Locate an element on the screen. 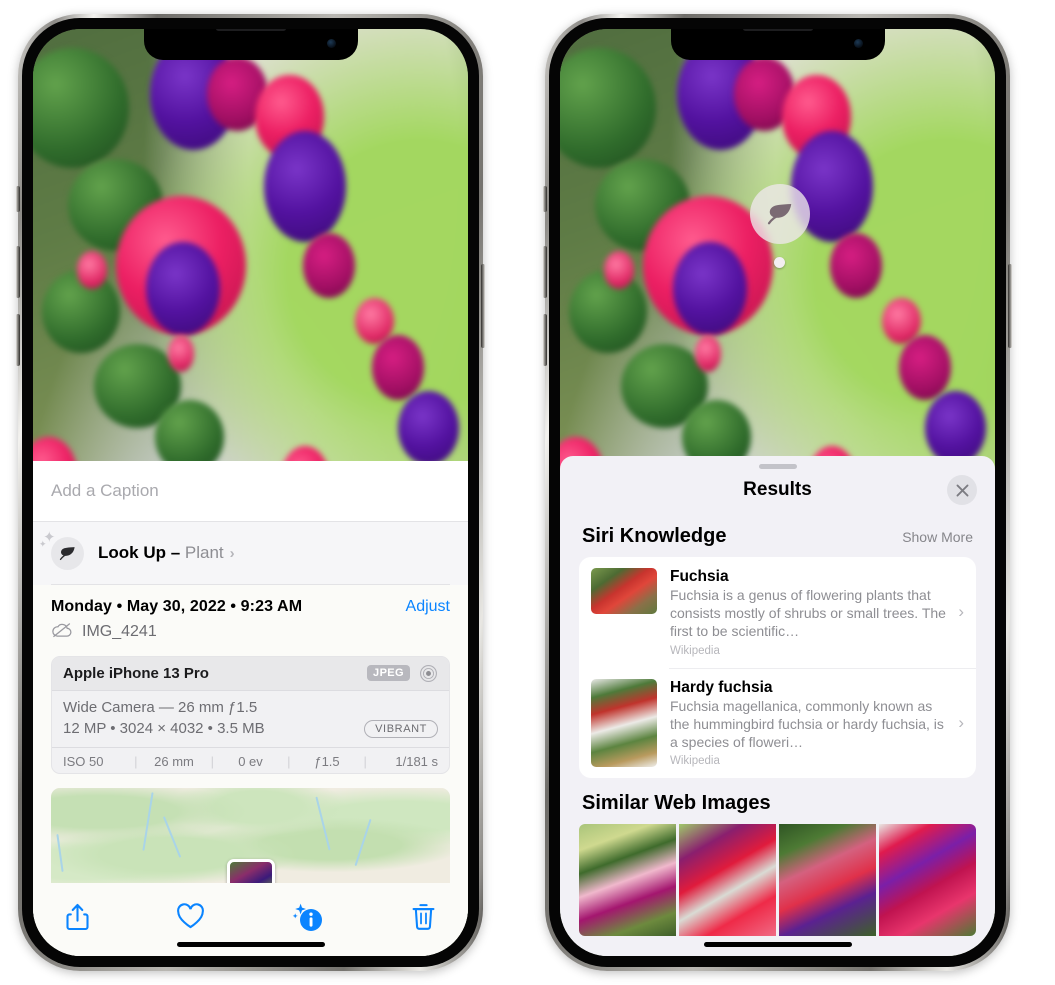 This screenshot has width=1055, height=985. results-title: Results is located at coordinates (777, 489).